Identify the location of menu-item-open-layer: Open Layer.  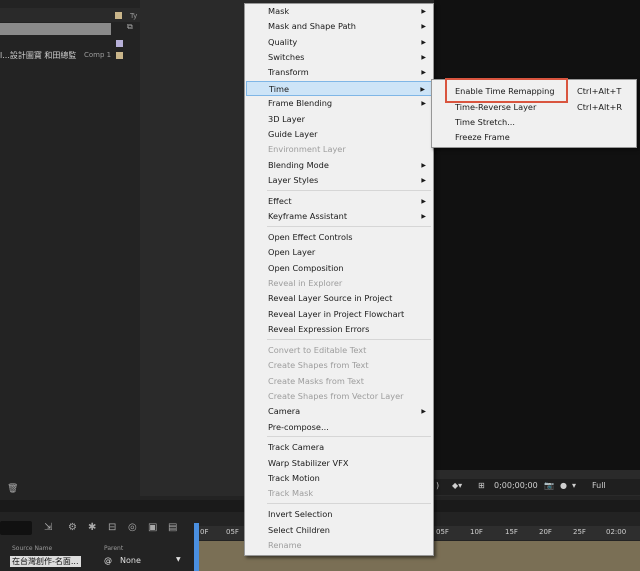
(339, 252).